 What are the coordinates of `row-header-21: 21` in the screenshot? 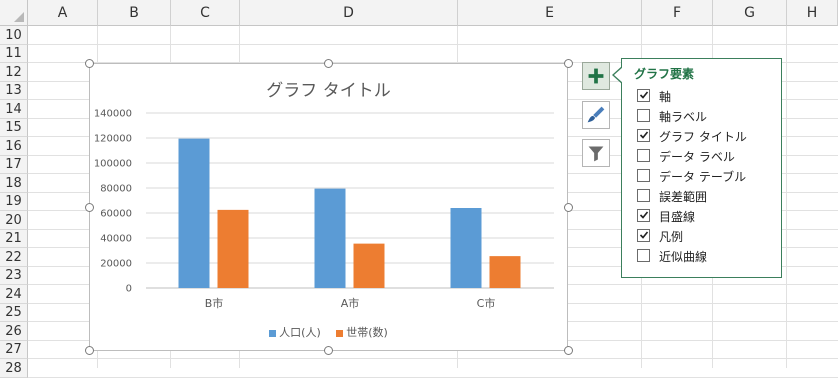 It's located at (14, 239).